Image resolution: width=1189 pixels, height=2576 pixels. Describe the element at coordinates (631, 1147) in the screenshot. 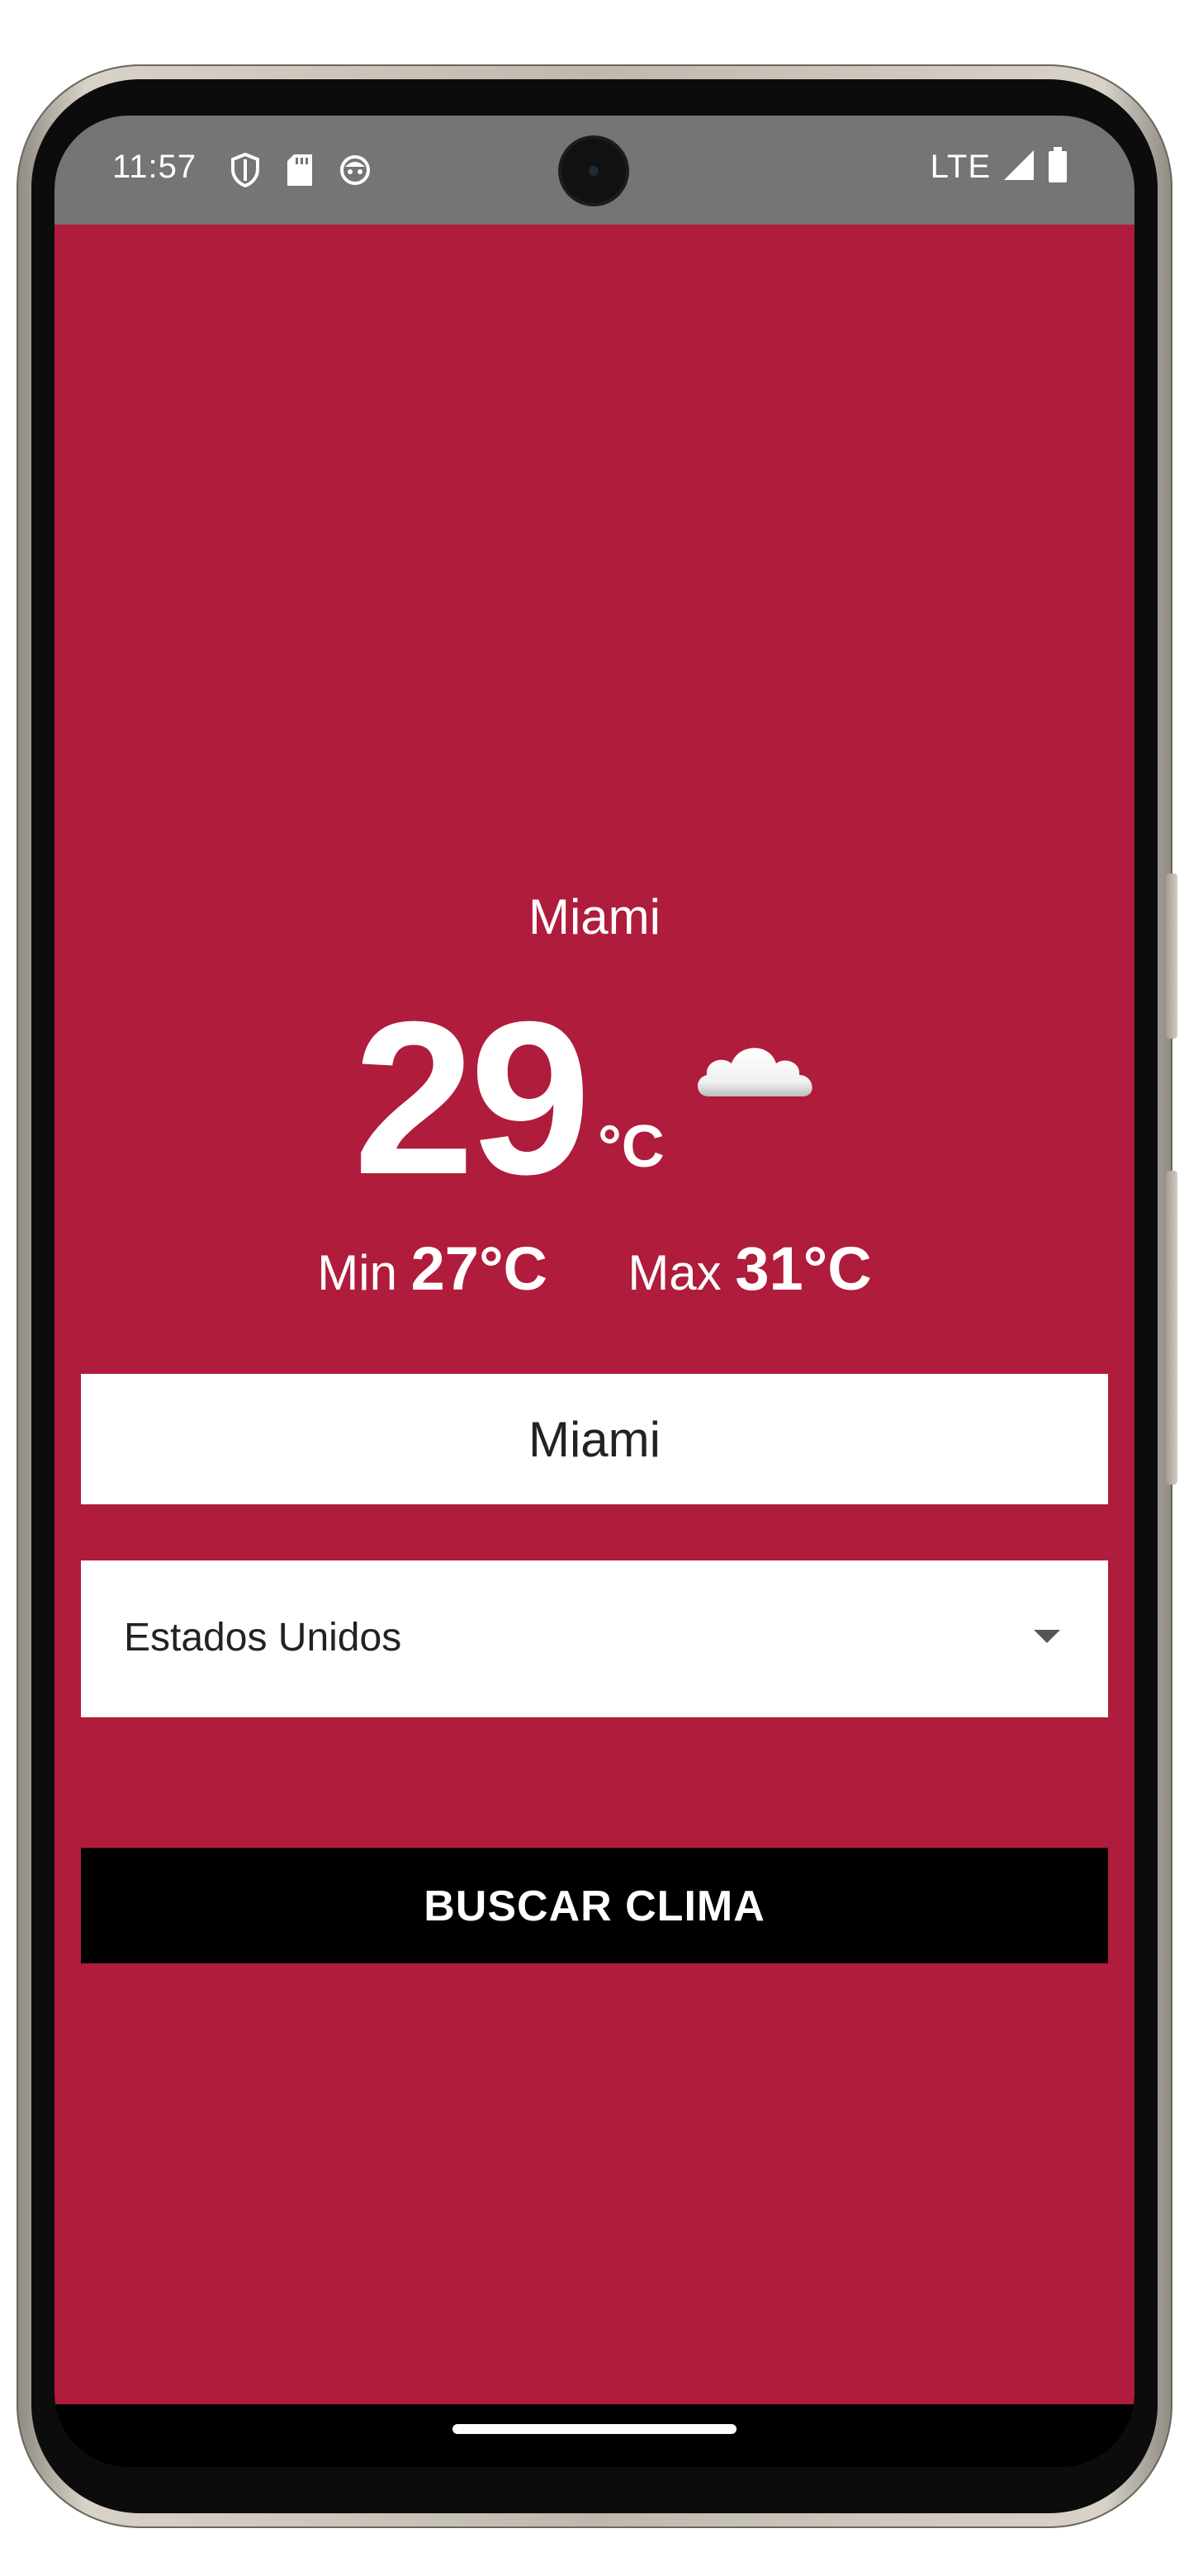

I see `temperature-unit: °C` at that location.